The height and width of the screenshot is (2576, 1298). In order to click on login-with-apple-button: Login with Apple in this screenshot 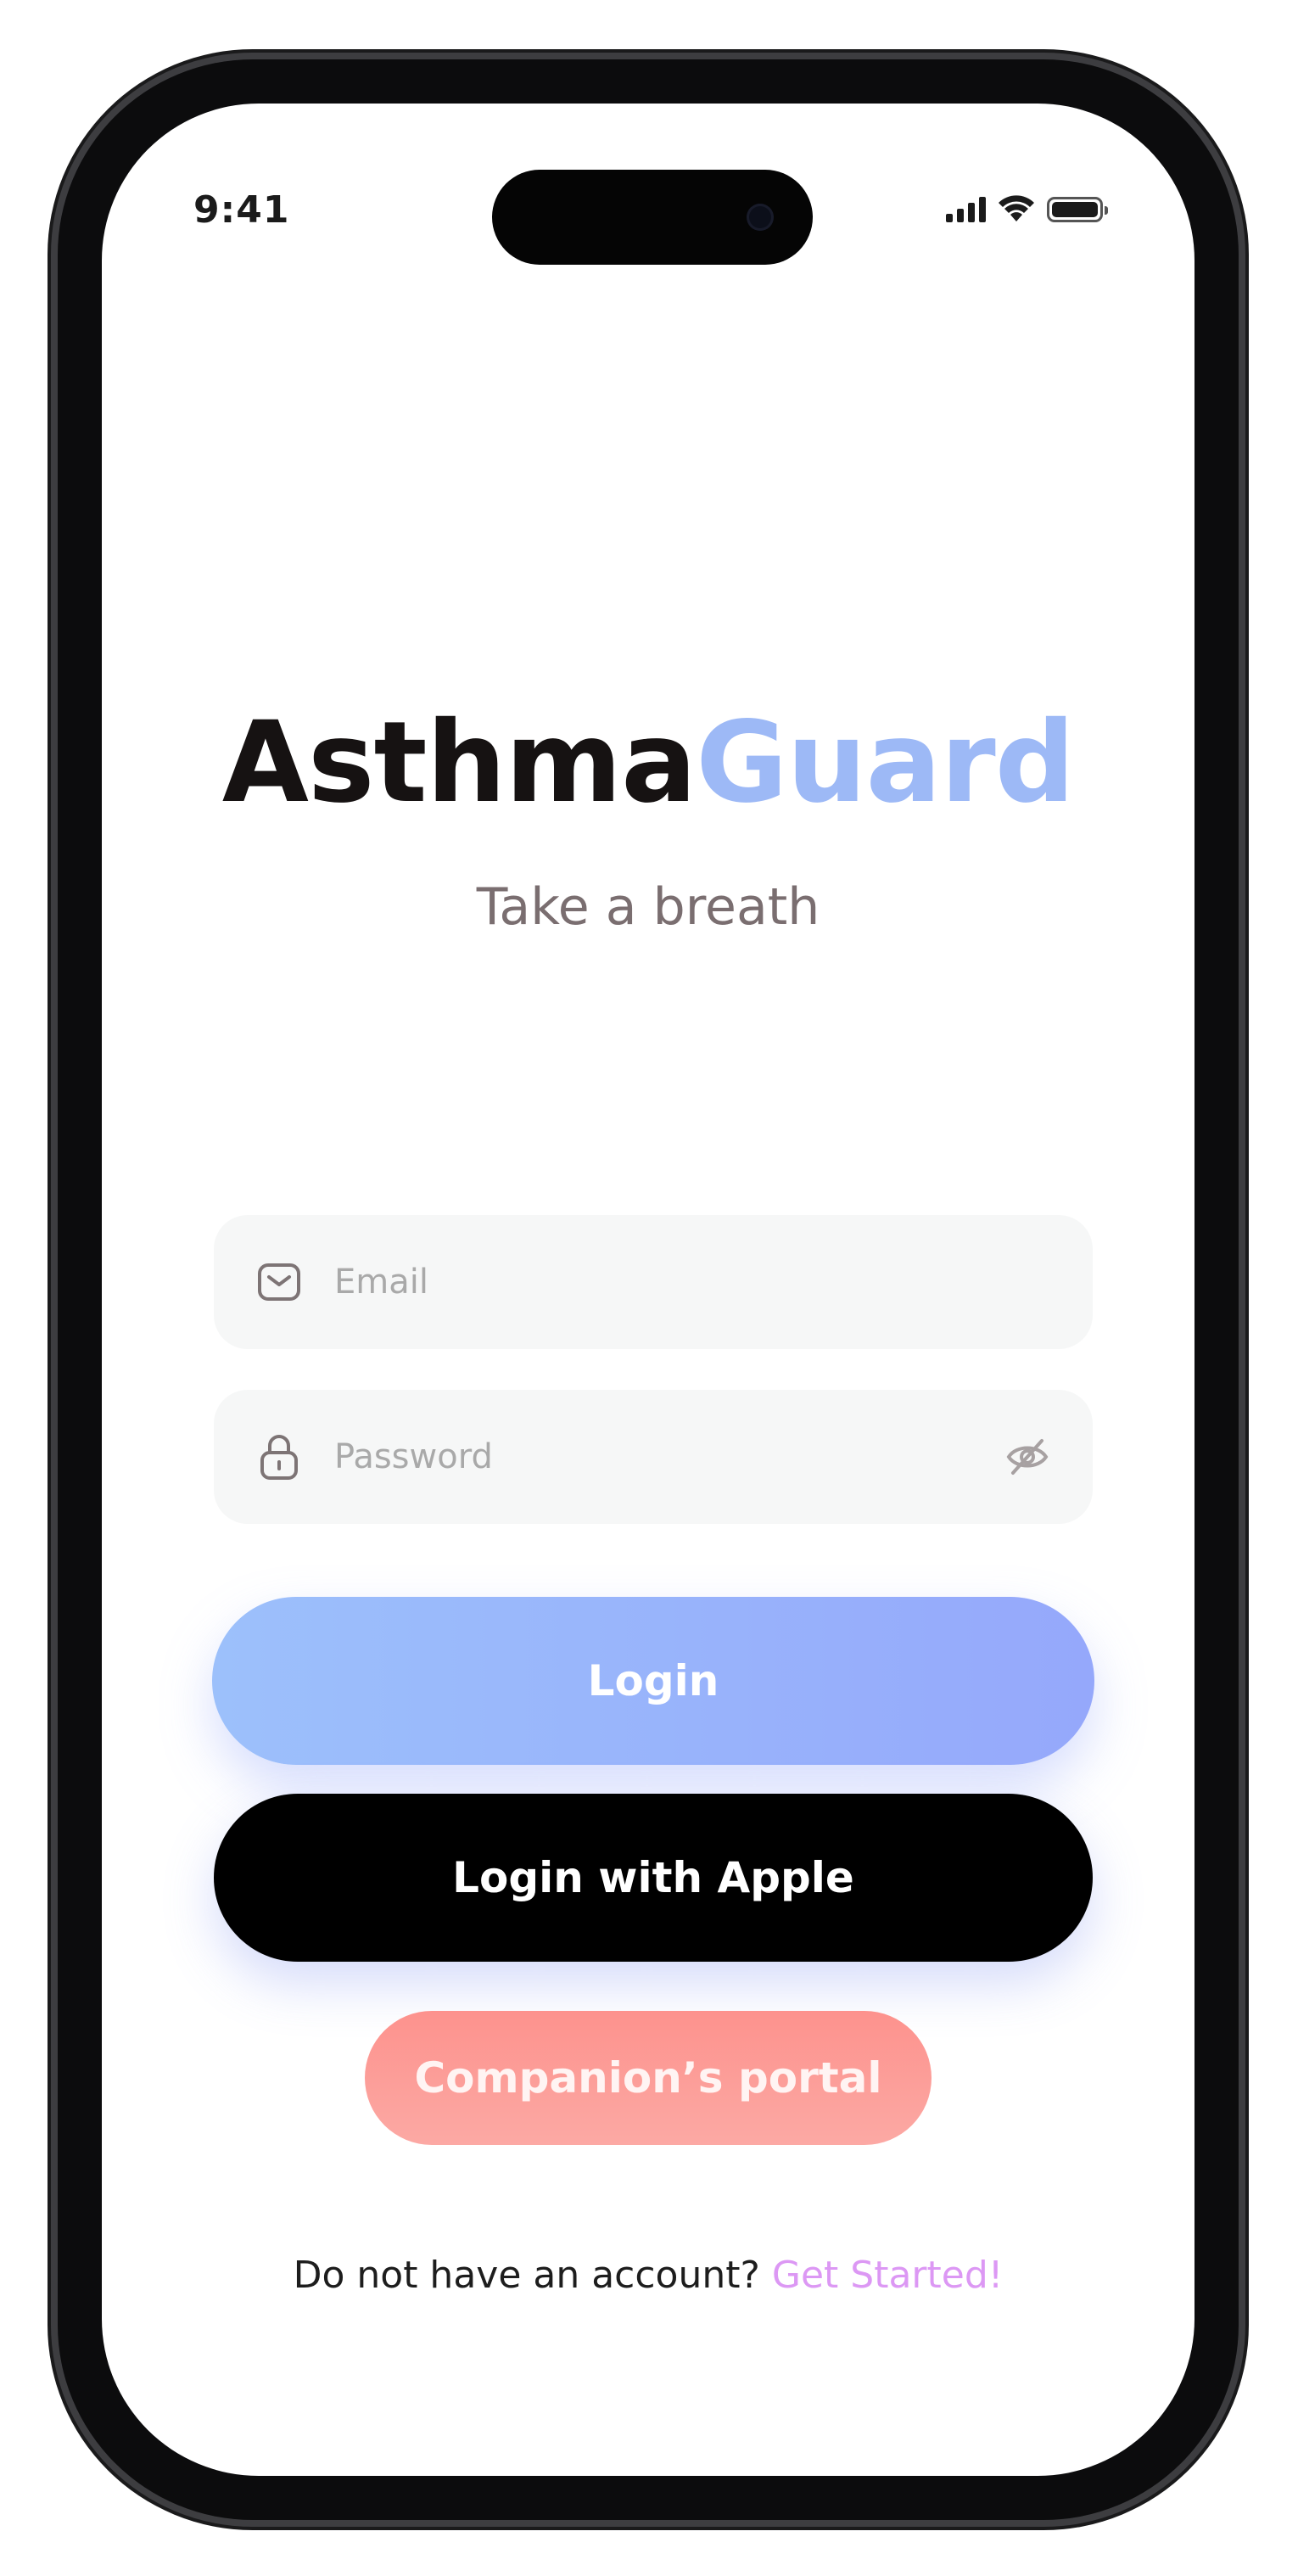, I will do `click(653, 1878)`.